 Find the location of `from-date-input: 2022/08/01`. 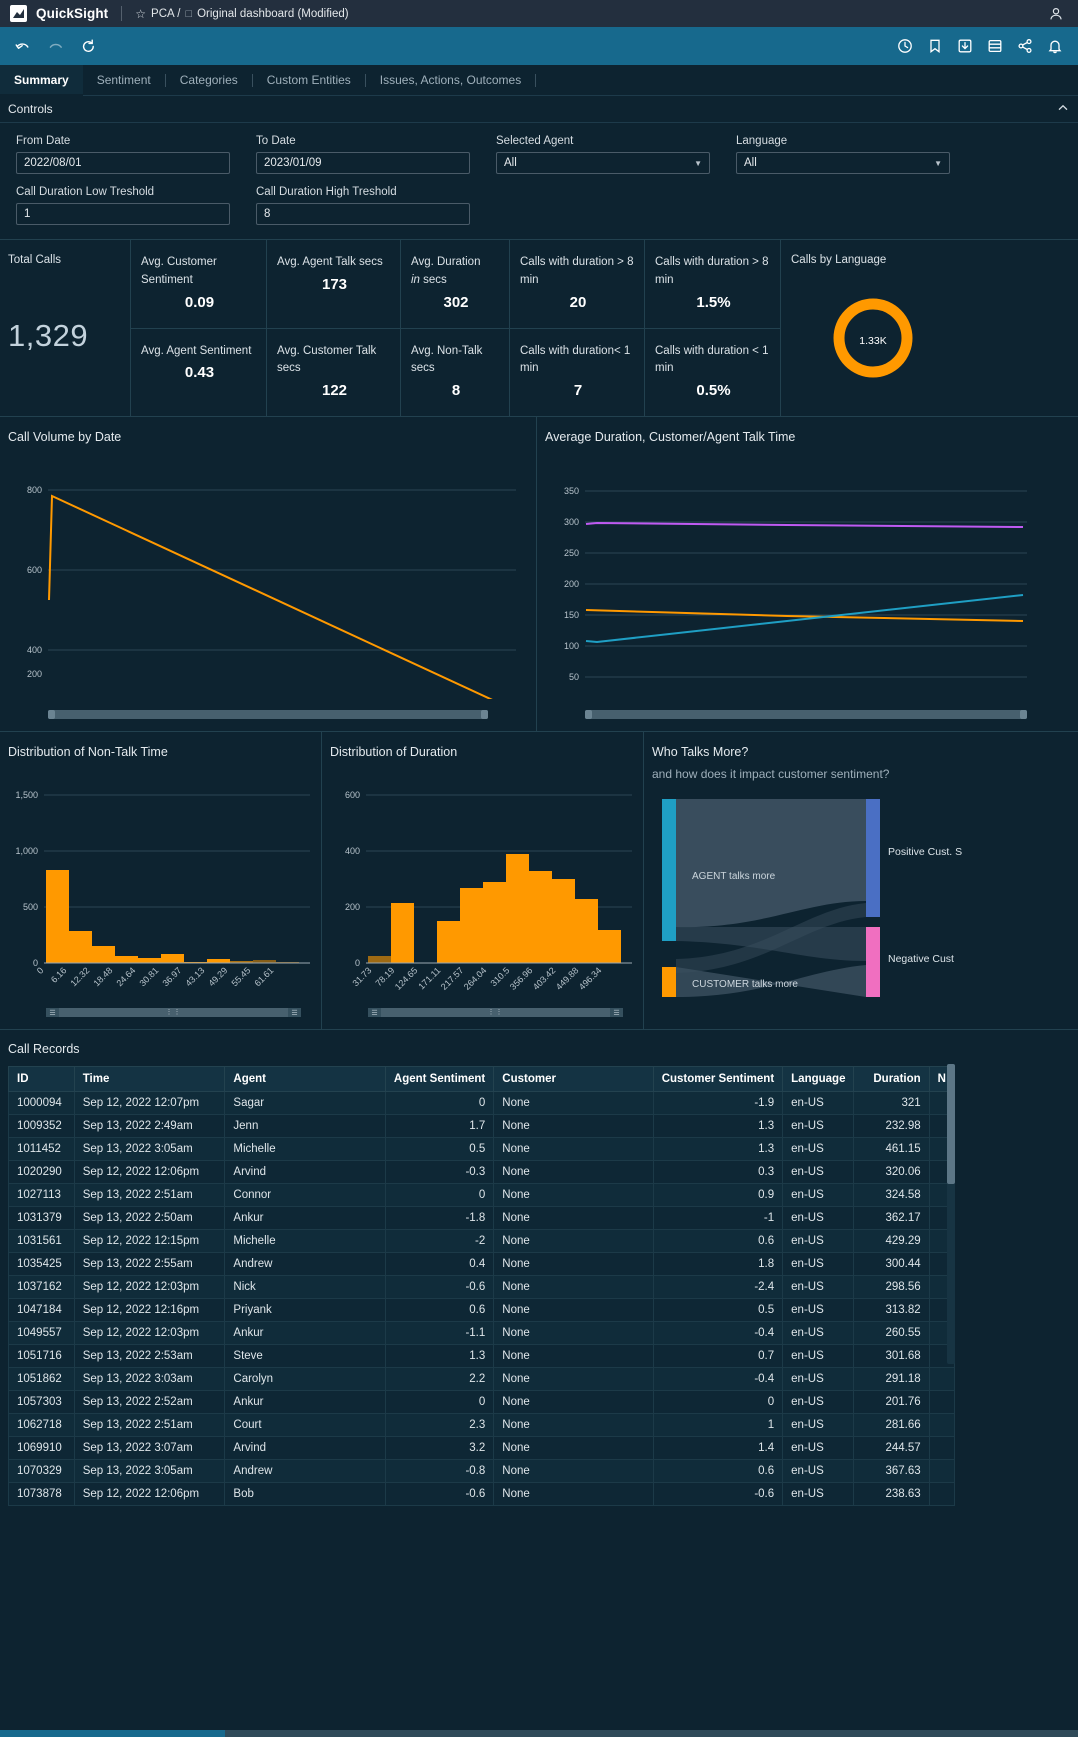

from-date-input: 2022/08/01 is located at coordinates (123, 163).